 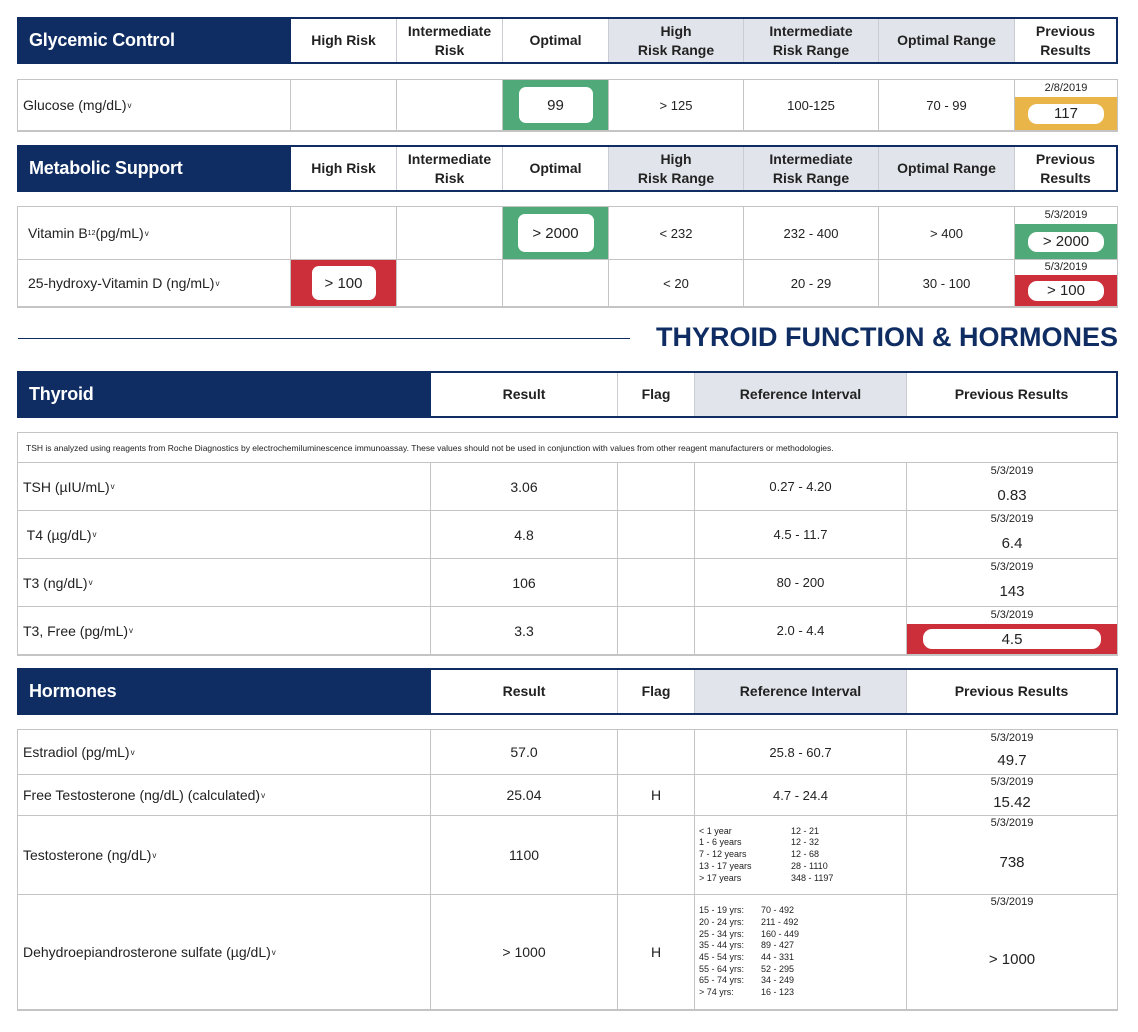 I want to click on reference-range: 89 - 427, so click(x=778, y=945).